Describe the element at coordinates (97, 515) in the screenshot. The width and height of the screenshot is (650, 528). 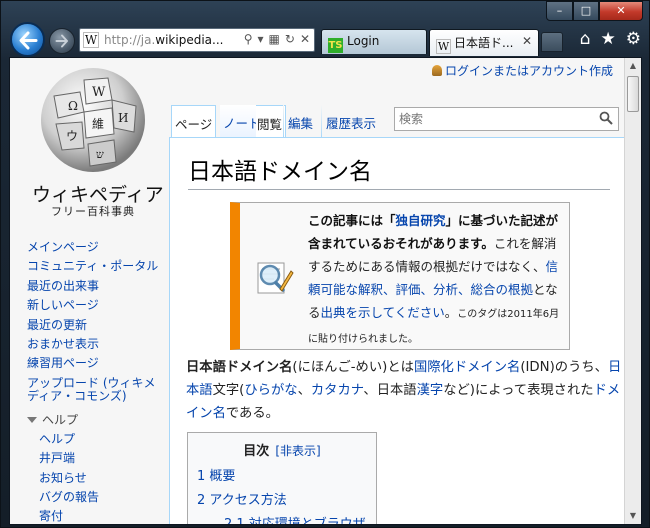
I see `sidebar-item-donate: 寄付` at that location.